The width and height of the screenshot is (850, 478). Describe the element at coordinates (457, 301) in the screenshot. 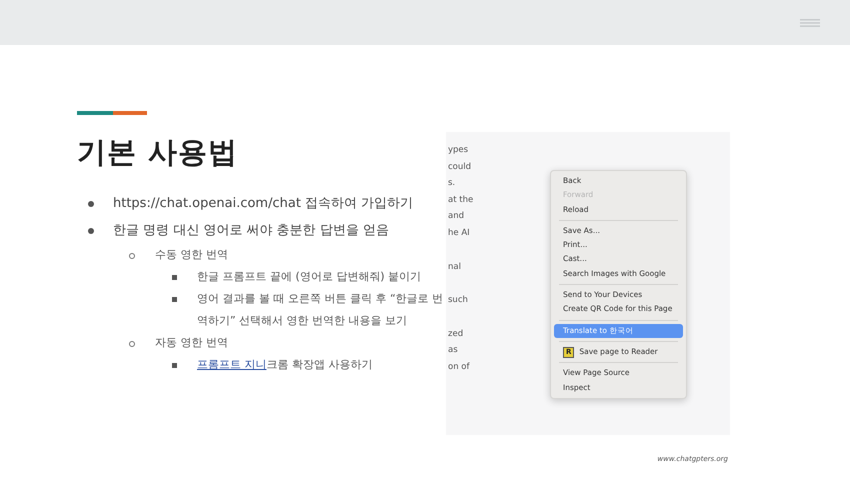

I see `page-text-fragment: such` at that location.